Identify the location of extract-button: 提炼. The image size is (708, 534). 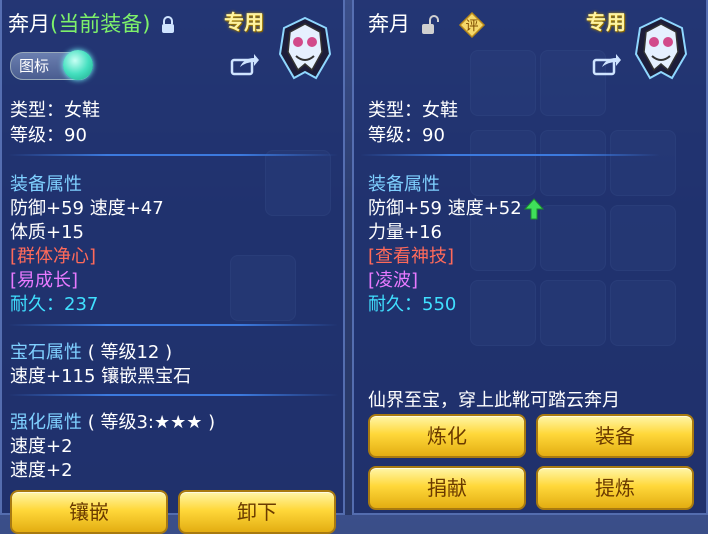
(615, 488).